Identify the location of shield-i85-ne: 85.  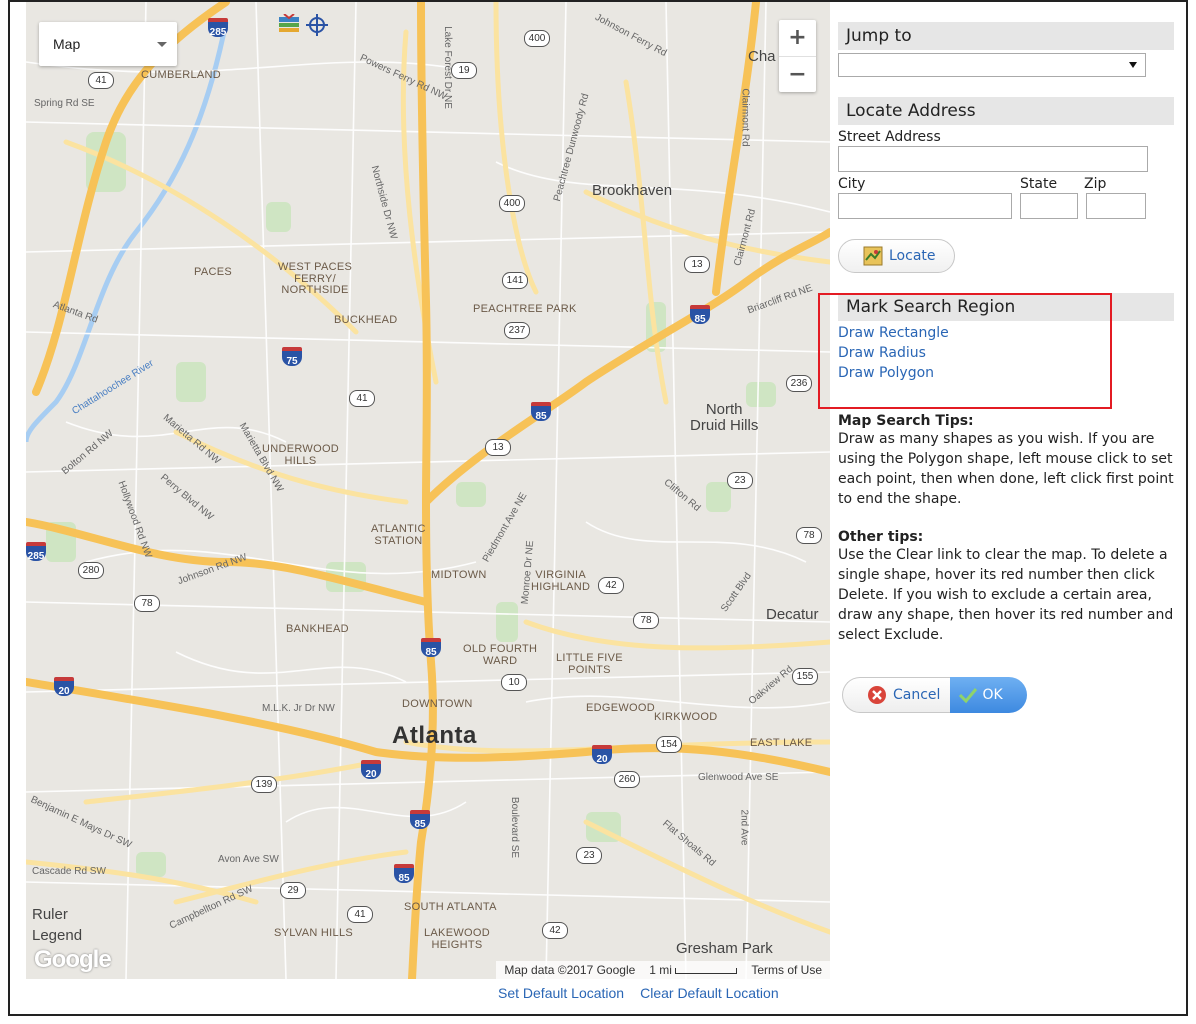
(700, 315).